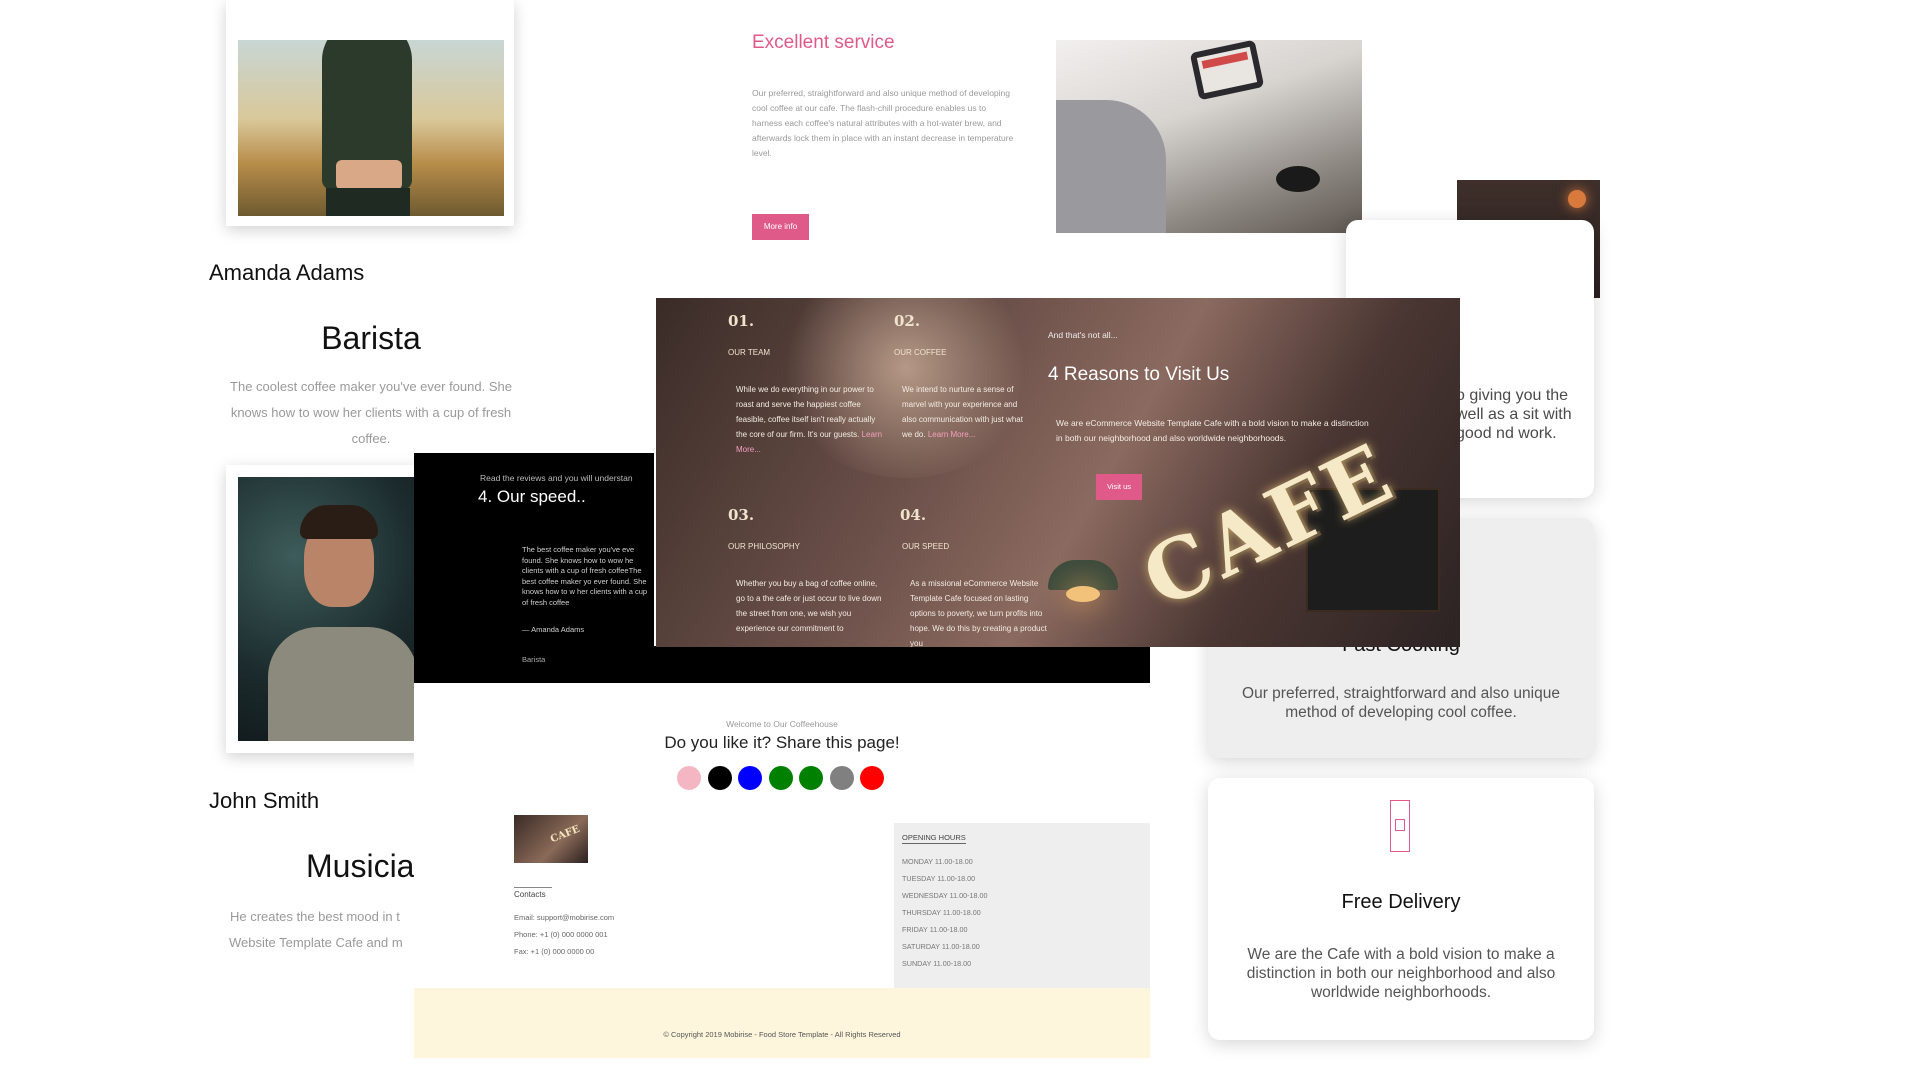 The height and width of the screenshot is (1080, 1920). What do you see at coordinates (935, 929) in the screenshot?
I see `hours-friday: Friday 11.00-18.00` at bounding box center [935, 929].